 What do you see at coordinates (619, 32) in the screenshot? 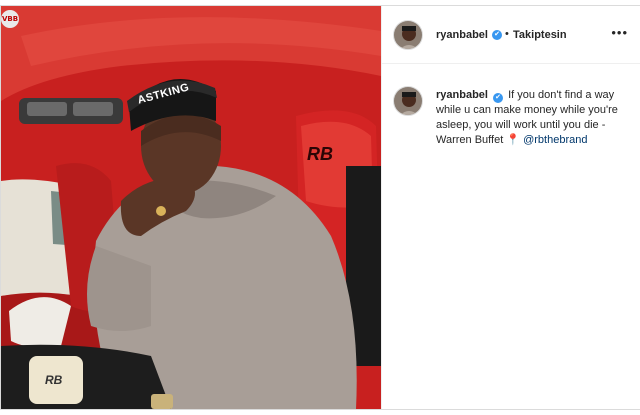
I see `more-options-icon: •••` at bounding box center [619, 32].